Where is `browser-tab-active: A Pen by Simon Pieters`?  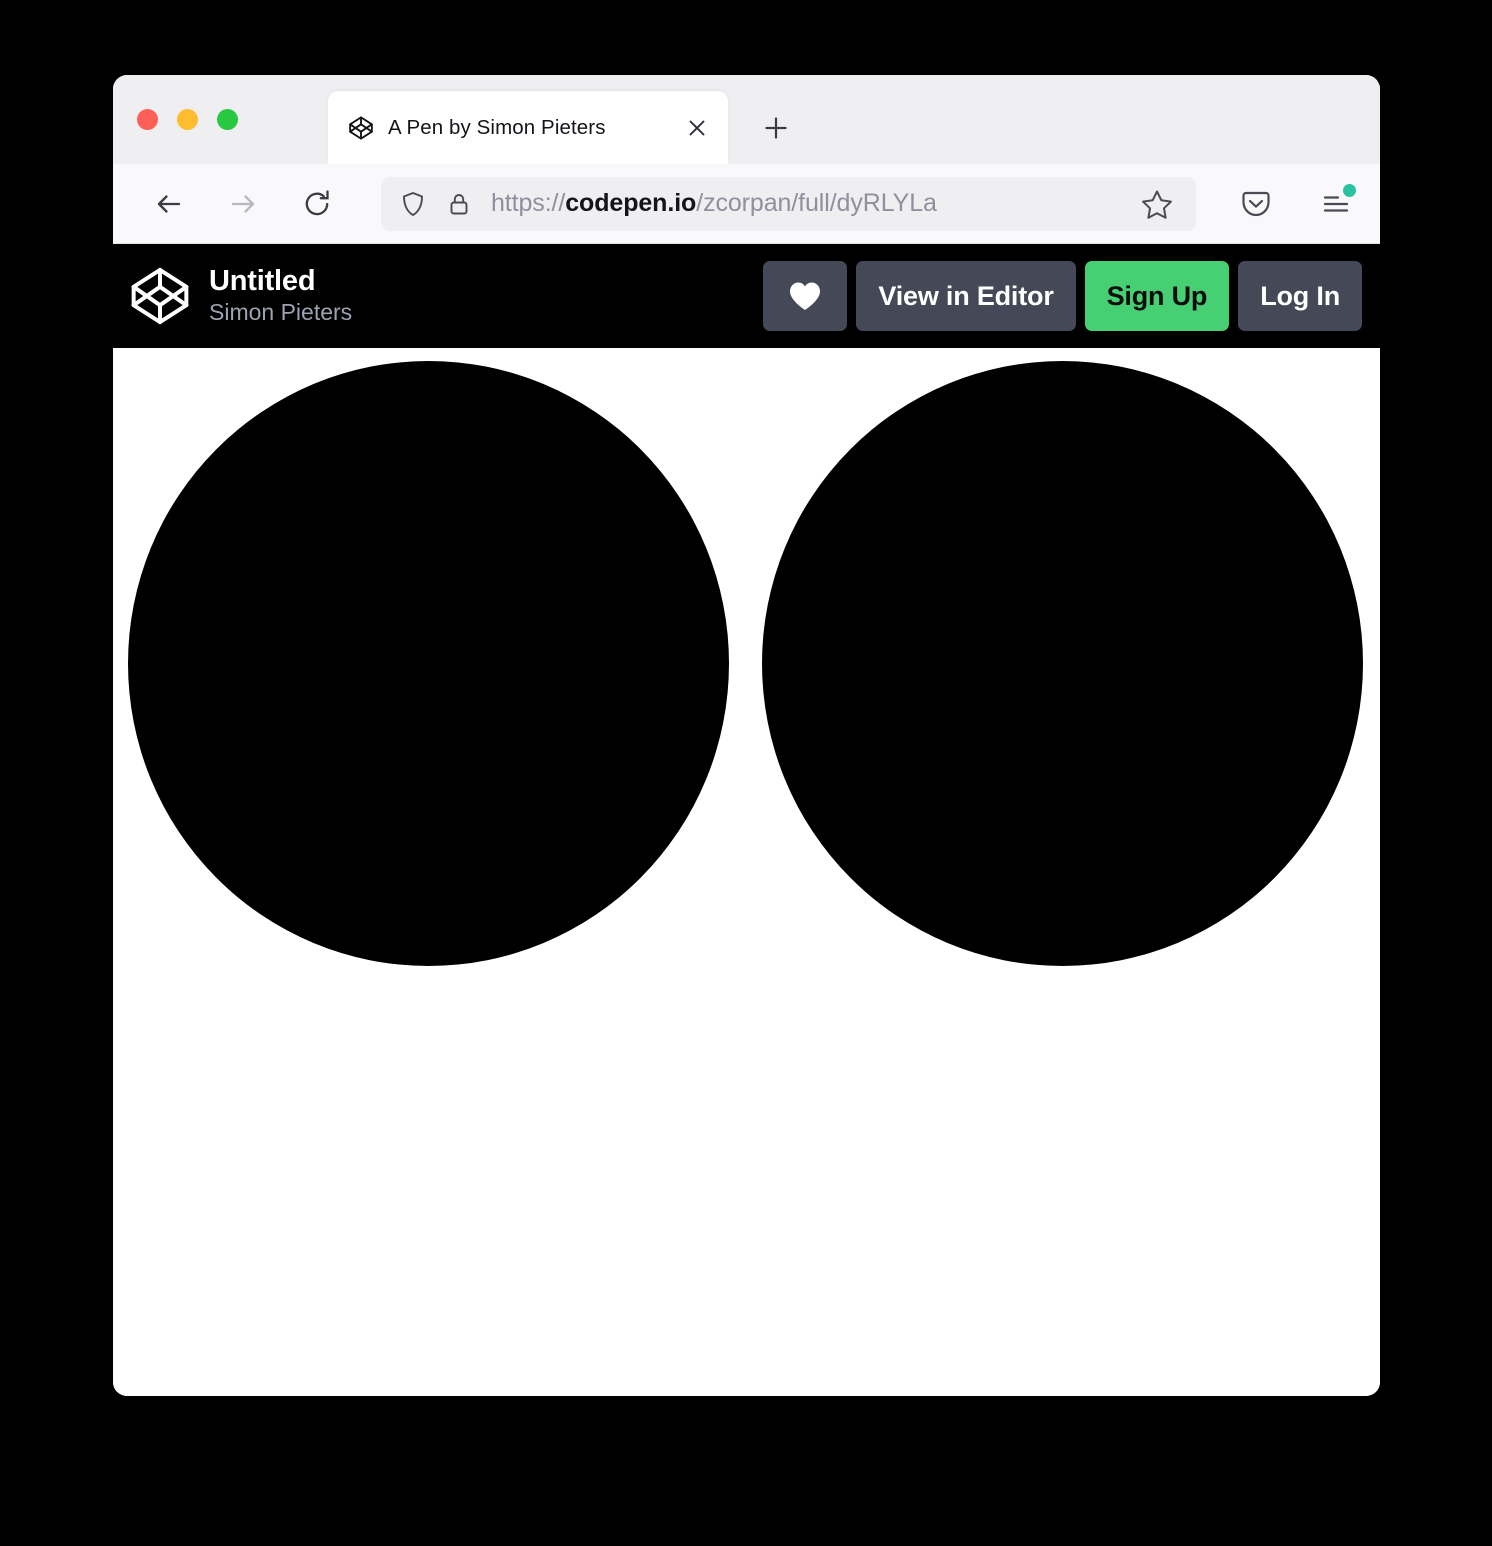 browser-tab-active: A Pen by Simon Pieters is located at coordinates (528, 127).